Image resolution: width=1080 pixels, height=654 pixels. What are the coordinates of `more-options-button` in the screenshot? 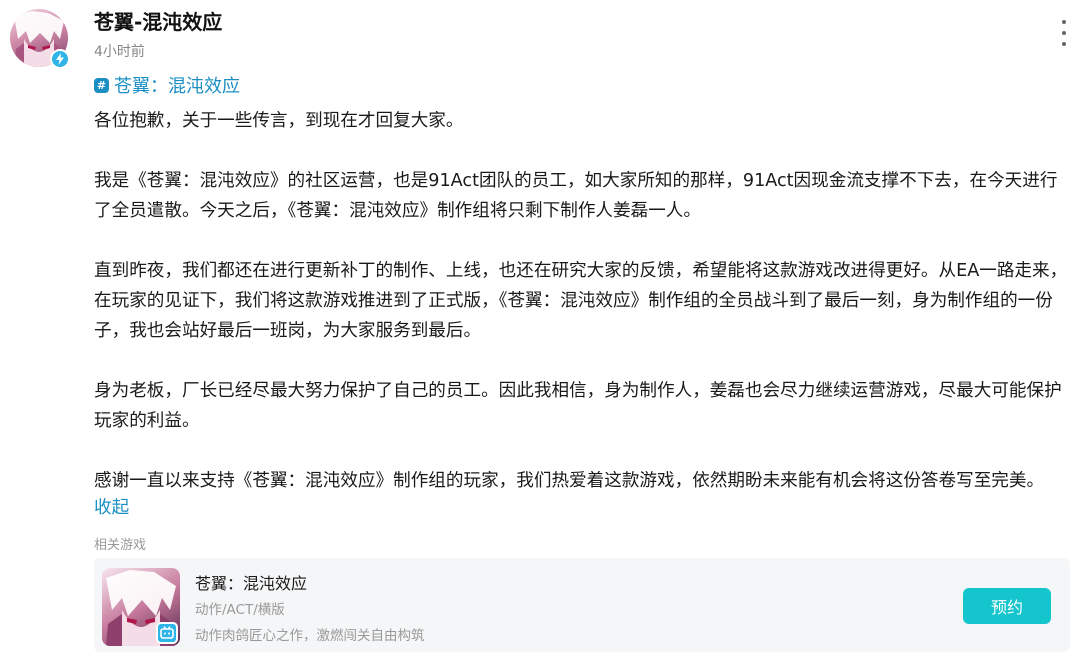 It's located at (1064, 33).